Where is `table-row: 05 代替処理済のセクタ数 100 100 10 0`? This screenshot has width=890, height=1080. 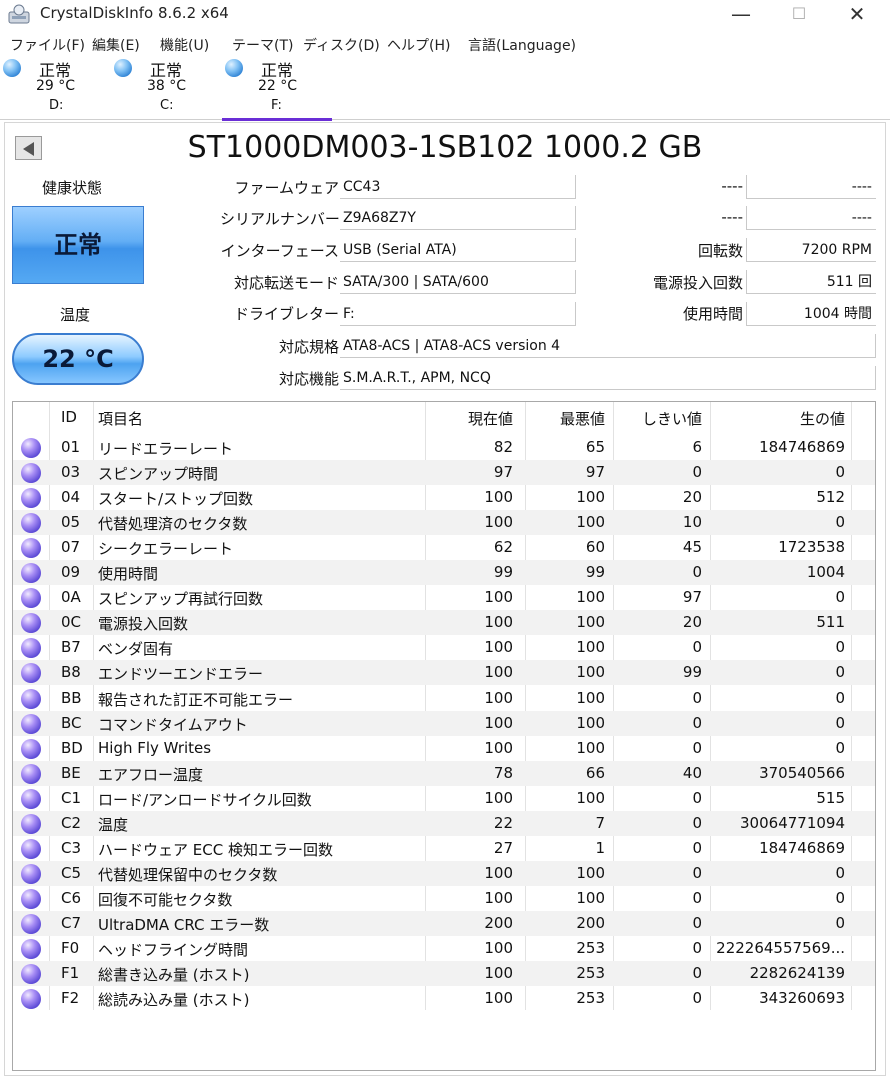 table-row: 05 代替処理済のセクタ数 100 100 10 0 is located at coordinates (444, 523).